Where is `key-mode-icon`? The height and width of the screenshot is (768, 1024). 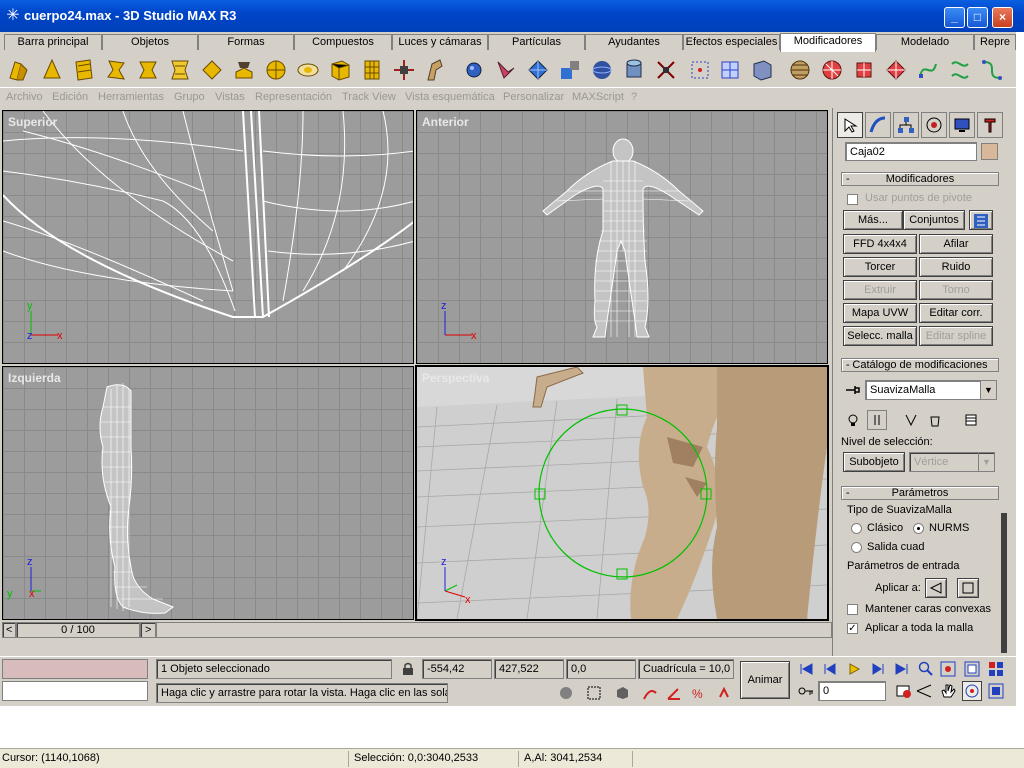 key-mode-icon is located at coordinates (806, 691).